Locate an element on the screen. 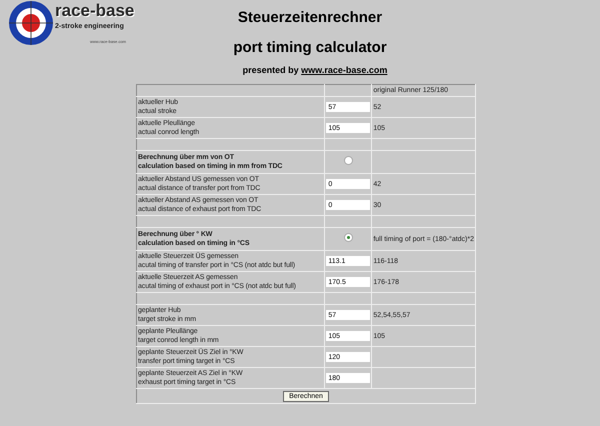 This screenshot has height=426, width=600. page-subtitle: port timing calculator is located at coordinates (310, 47).